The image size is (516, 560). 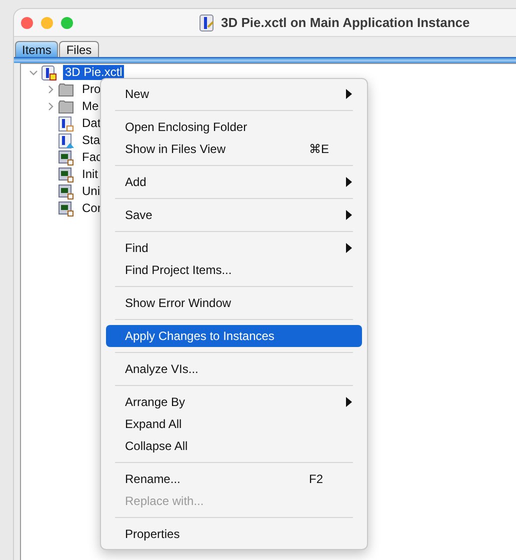 What do you see at coordinates (234, 446) in the screenshot?
I see `menu-item: Collapse All` at bounding box center [234, 446].